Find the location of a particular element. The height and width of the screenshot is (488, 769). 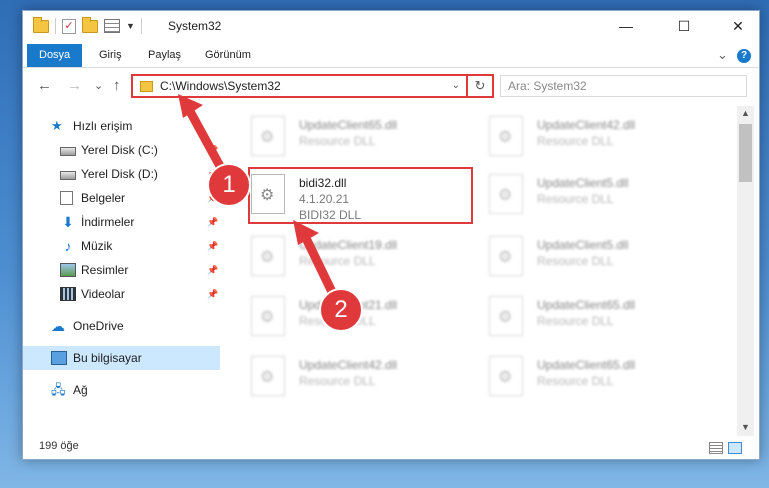

network-icon: 🖧 is located at coordinates (58, 389).